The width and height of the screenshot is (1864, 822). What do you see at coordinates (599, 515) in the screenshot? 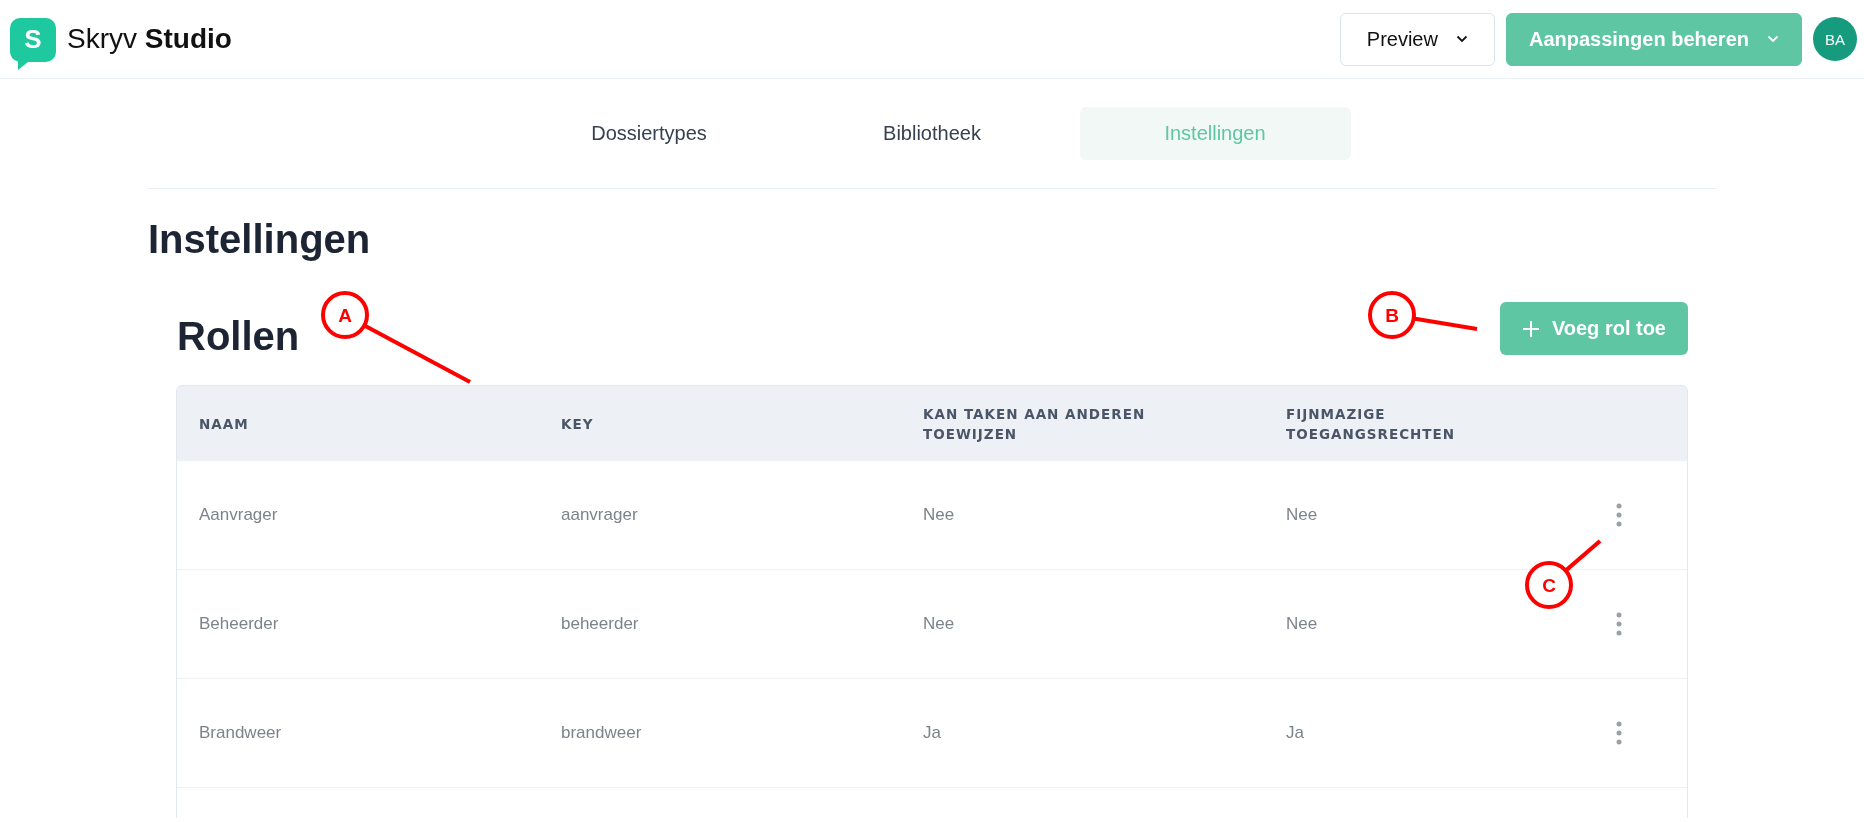
I see `table-cell-text: aanvrager` at bounding box center [599, 515].